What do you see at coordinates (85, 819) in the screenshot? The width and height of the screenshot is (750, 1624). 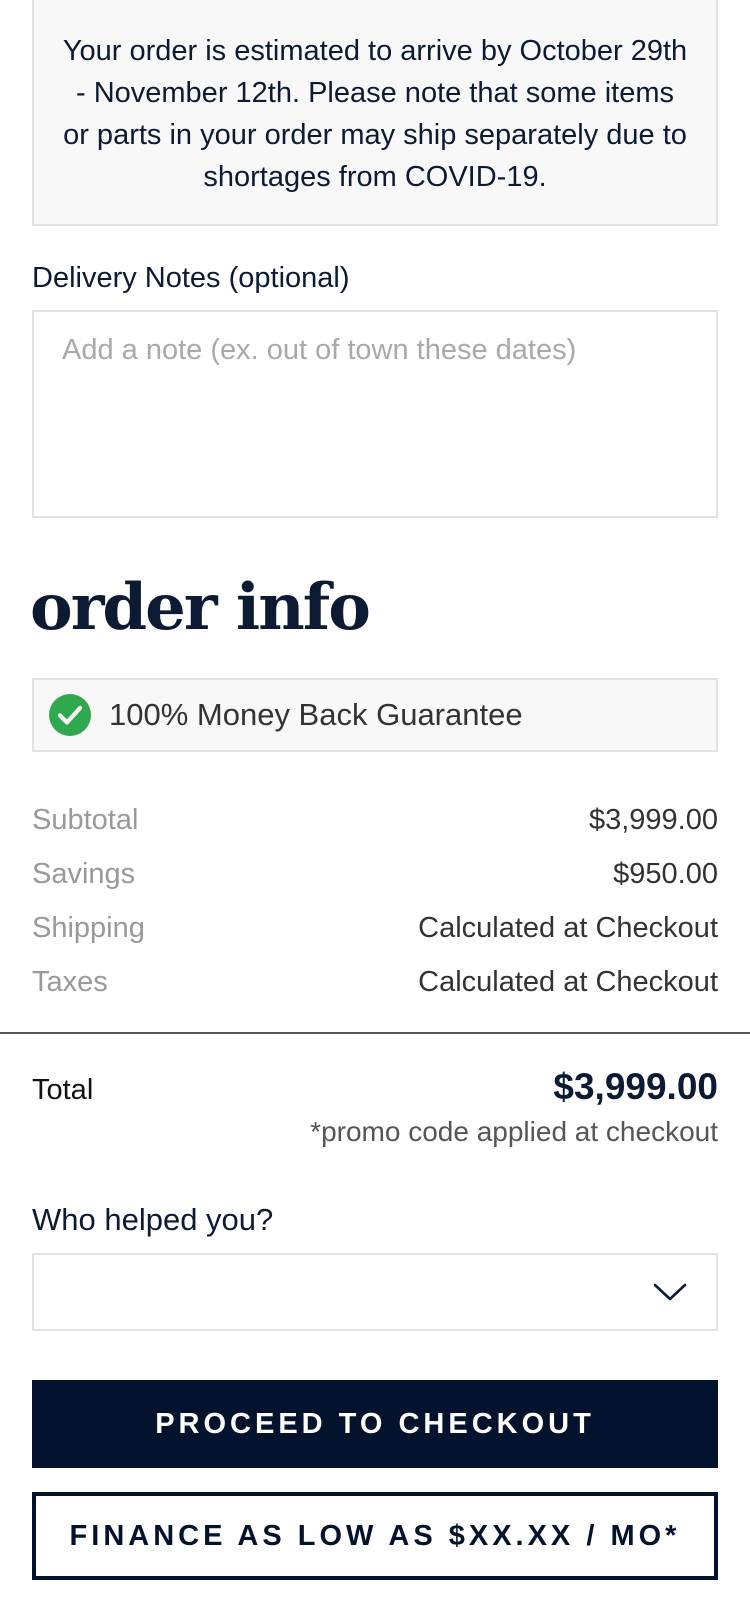 I see `summary-label: Subtotal` at bounding box center [85, 819].